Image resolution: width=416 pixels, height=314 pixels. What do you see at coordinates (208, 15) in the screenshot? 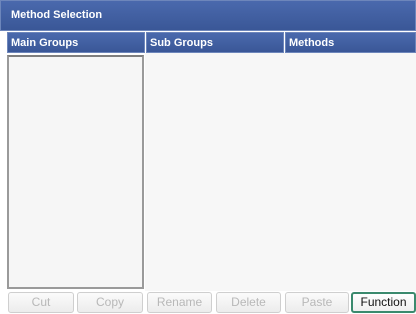
I see `title-bar: Method Selection` at bounding box center [208, 15].